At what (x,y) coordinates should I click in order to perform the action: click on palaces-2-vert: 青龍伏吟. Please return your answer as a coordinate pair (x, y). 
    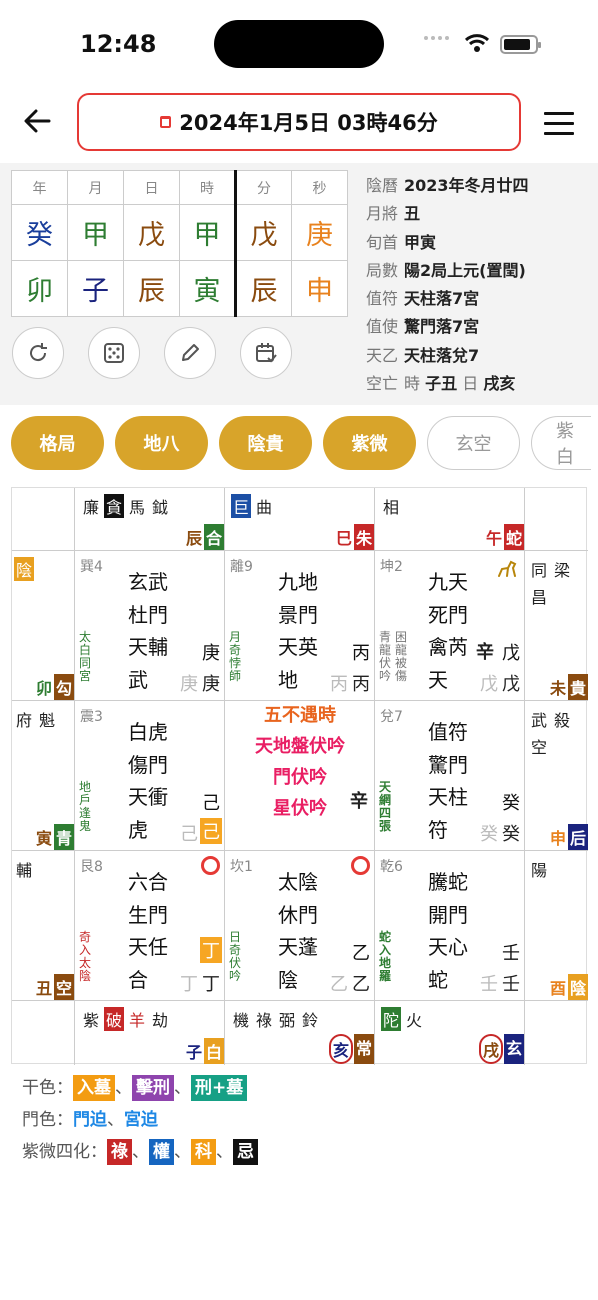
    Looking at the image, I should click on (385, 656).